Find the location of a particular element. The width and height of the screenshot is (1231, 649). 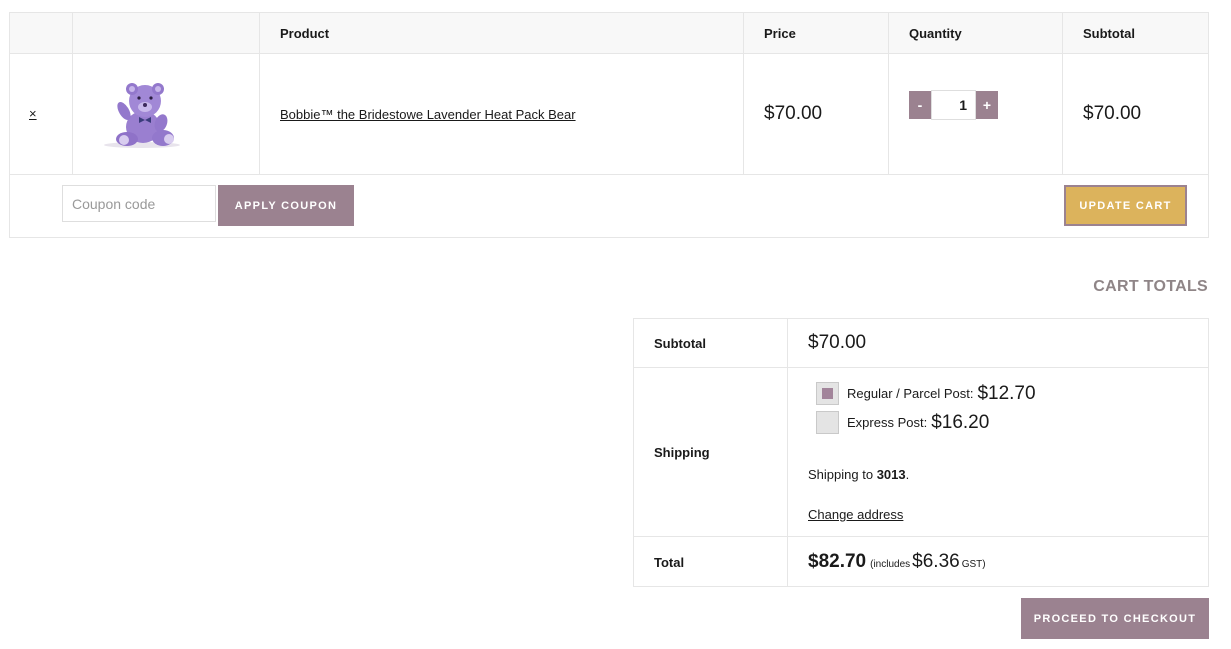

shipping-option-express: Express Post: $16.20 is located at coordinates (902, 422).